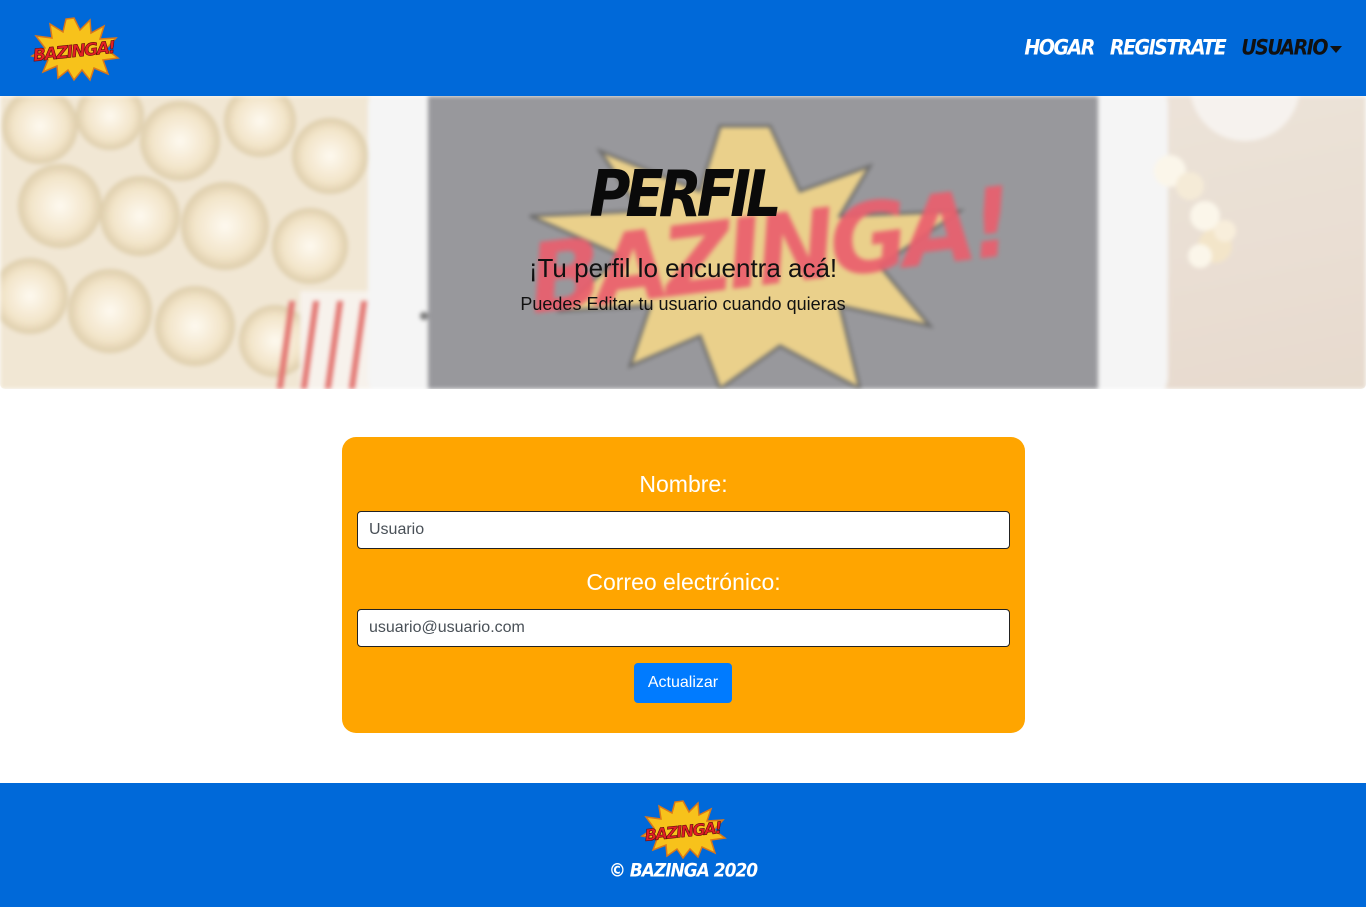 The width and height of the screenshot is (1366, 907). What do you see at coordinates (683, 484) in the screenshot?
I see `name-label: Nombre:` at bounding box center [683, 484].